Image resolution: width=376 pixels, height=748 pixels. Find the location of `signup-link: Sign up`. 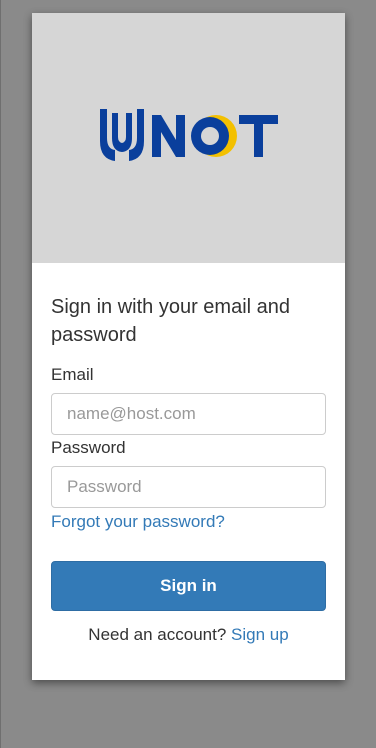

signup-link: Sign up is located at coordinates (260, 634).